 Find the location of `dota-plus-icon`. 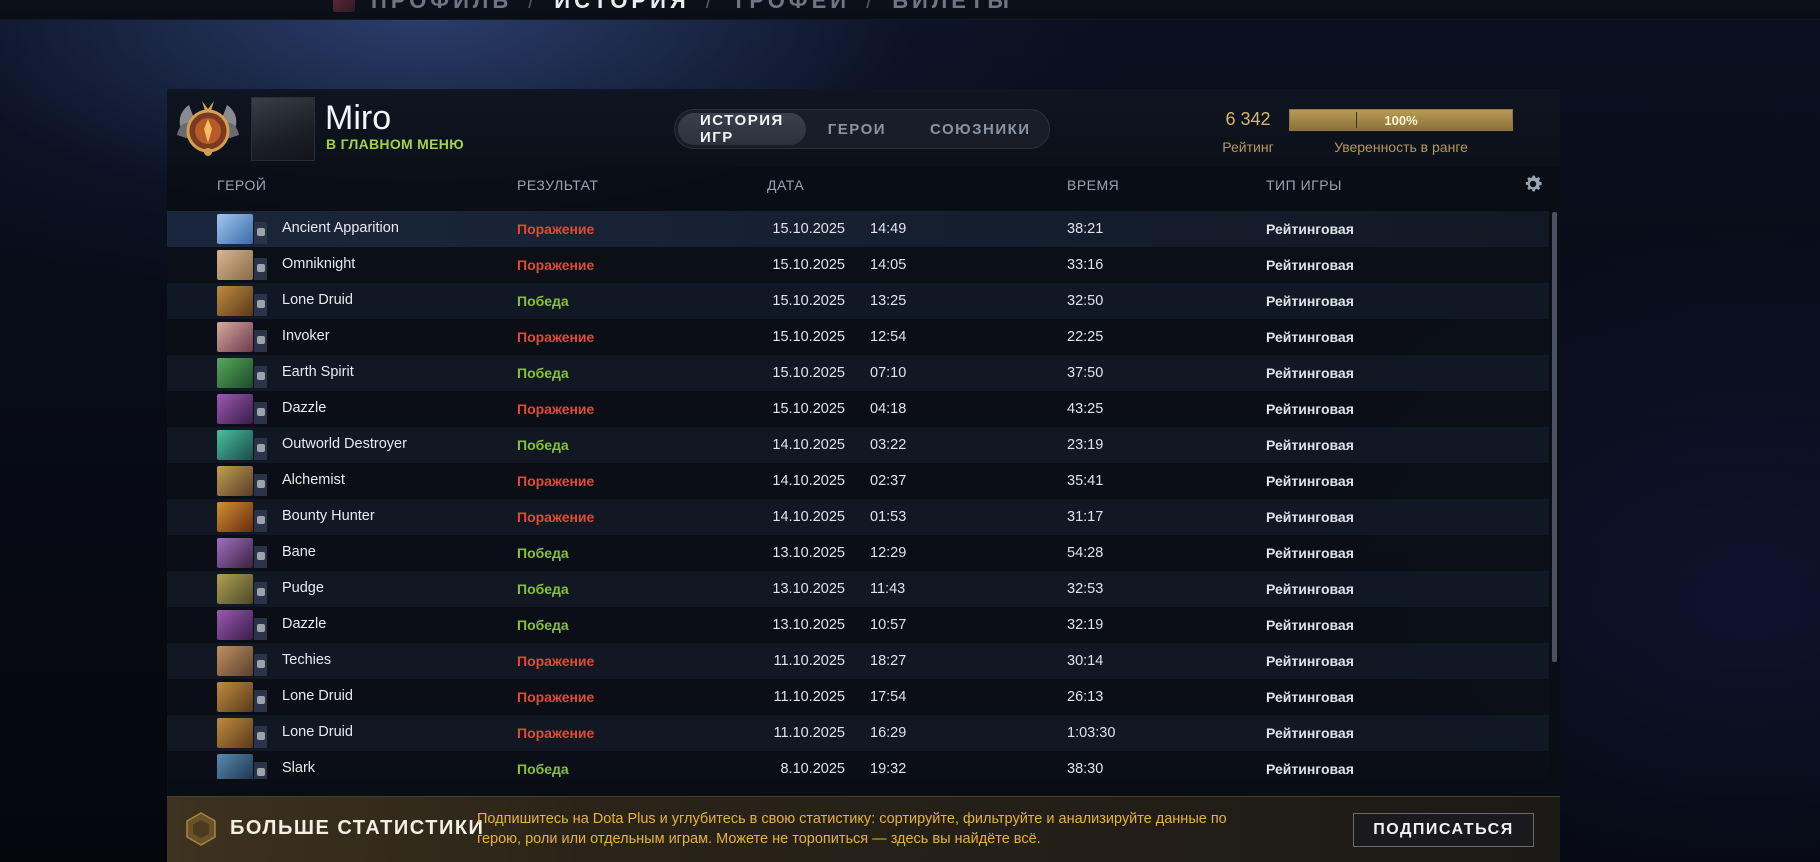

dota-plus-icon is located at coordinates (201, 829).